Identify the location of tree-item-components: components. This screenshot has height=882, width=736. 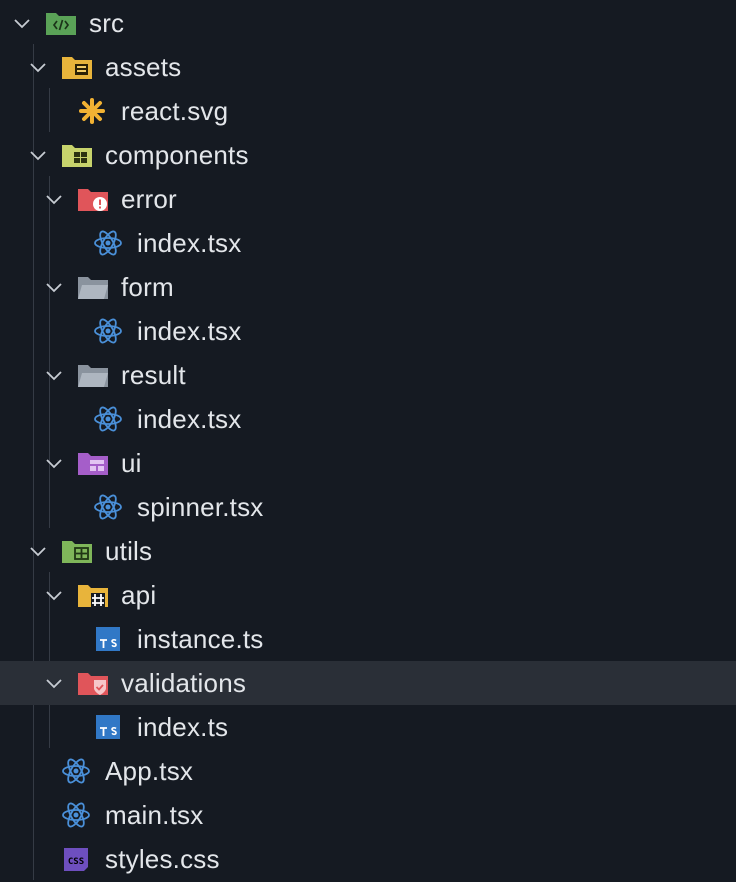
(368, 155).